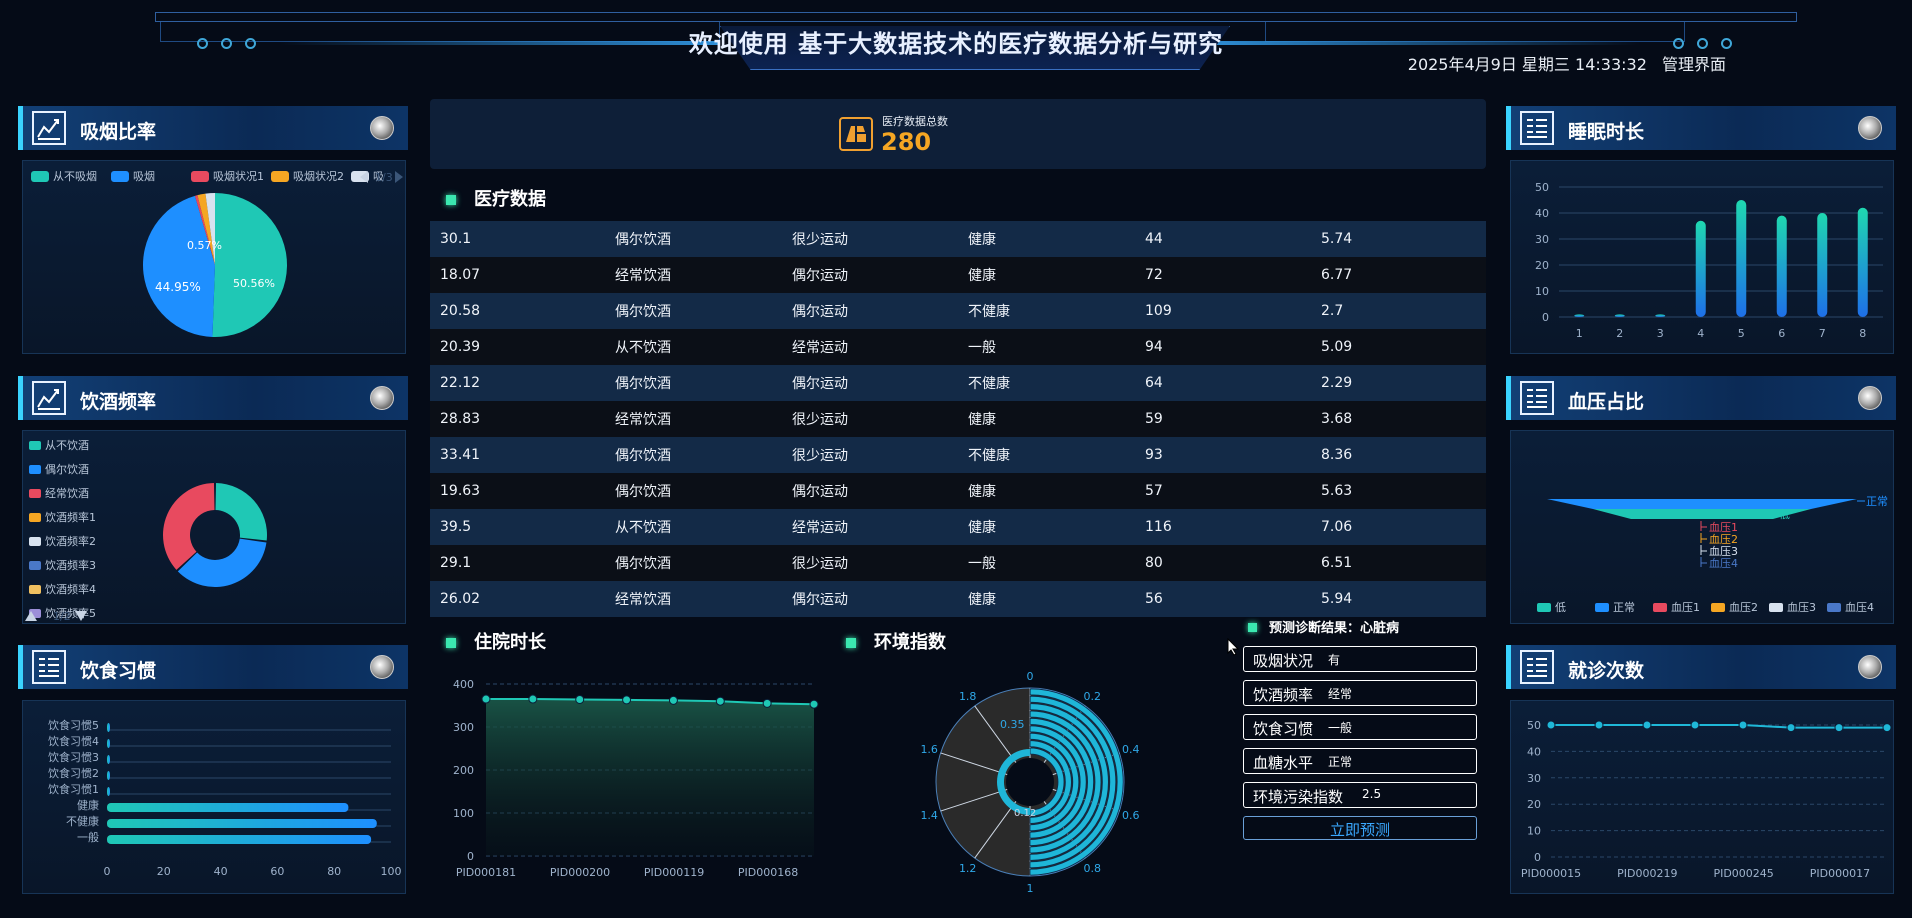 The width and height of the screenshot is (1912, 918). What do you see at coordinates (1624, 607) in the screenshot?
I see `legend-label: 正常` at bounding box center [1624, 607].